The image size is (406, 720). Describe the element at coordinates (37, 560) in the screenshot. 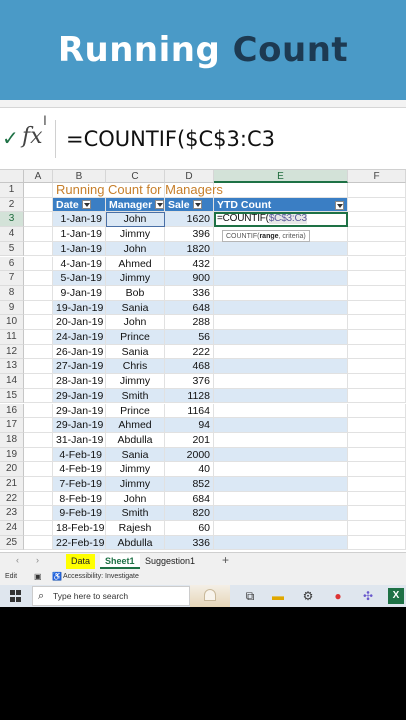

I see `next-sheet-icon: ›` at that location.